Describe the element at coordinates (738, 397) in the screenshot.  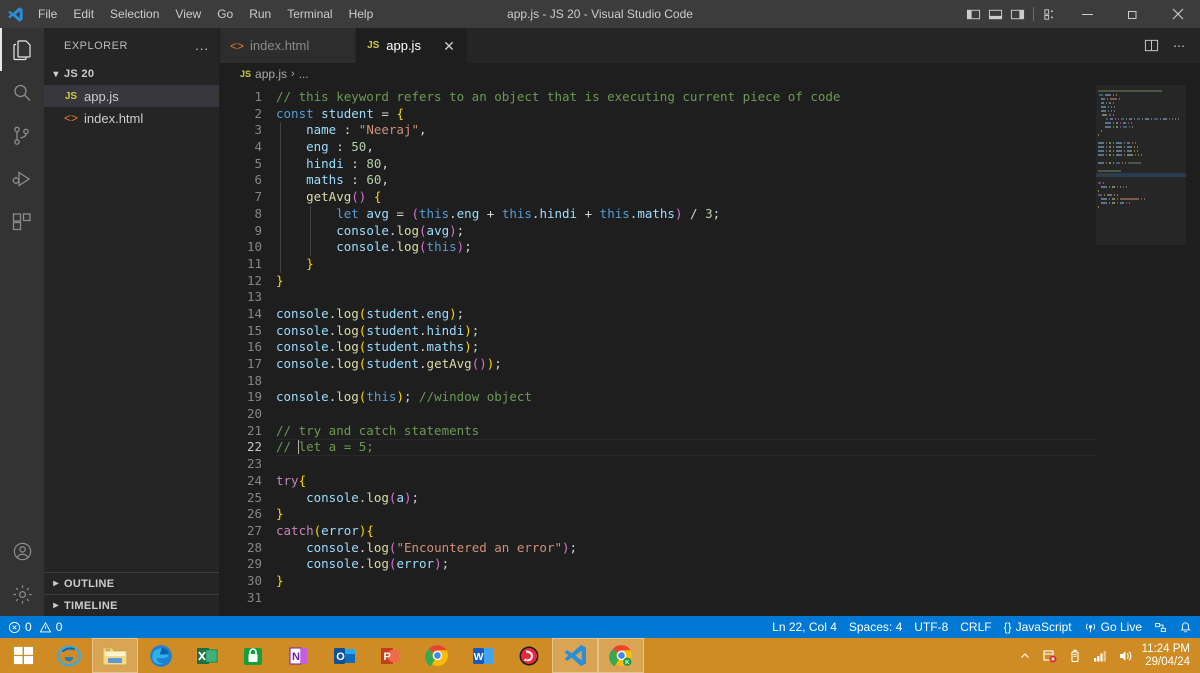
I see `code-line: console.log(this); //window object` at that location.